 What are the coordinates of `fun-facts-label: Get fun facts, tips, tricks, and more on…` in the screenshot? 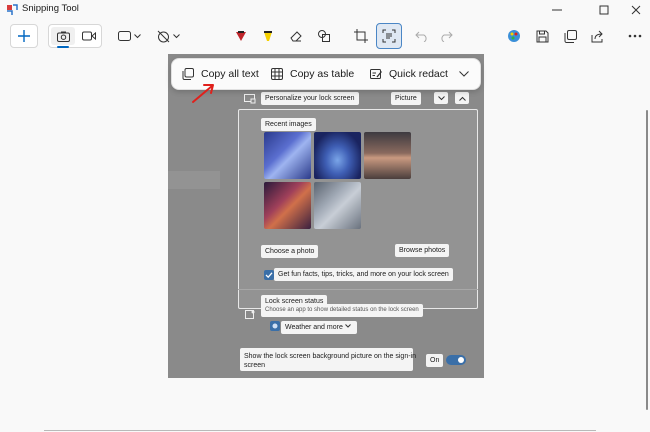 It's located at (363, 274).